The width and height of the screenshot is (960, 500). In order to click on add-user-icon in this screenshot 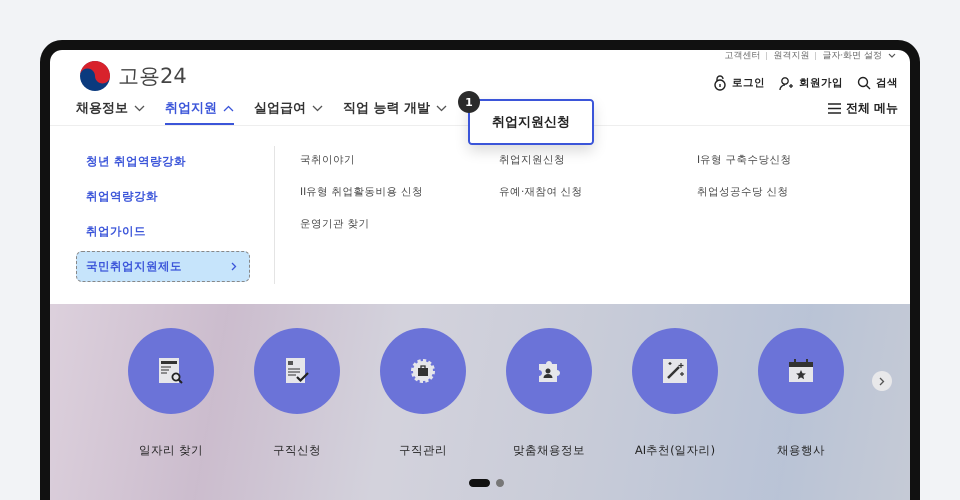, I will do `click(786, 83)`.